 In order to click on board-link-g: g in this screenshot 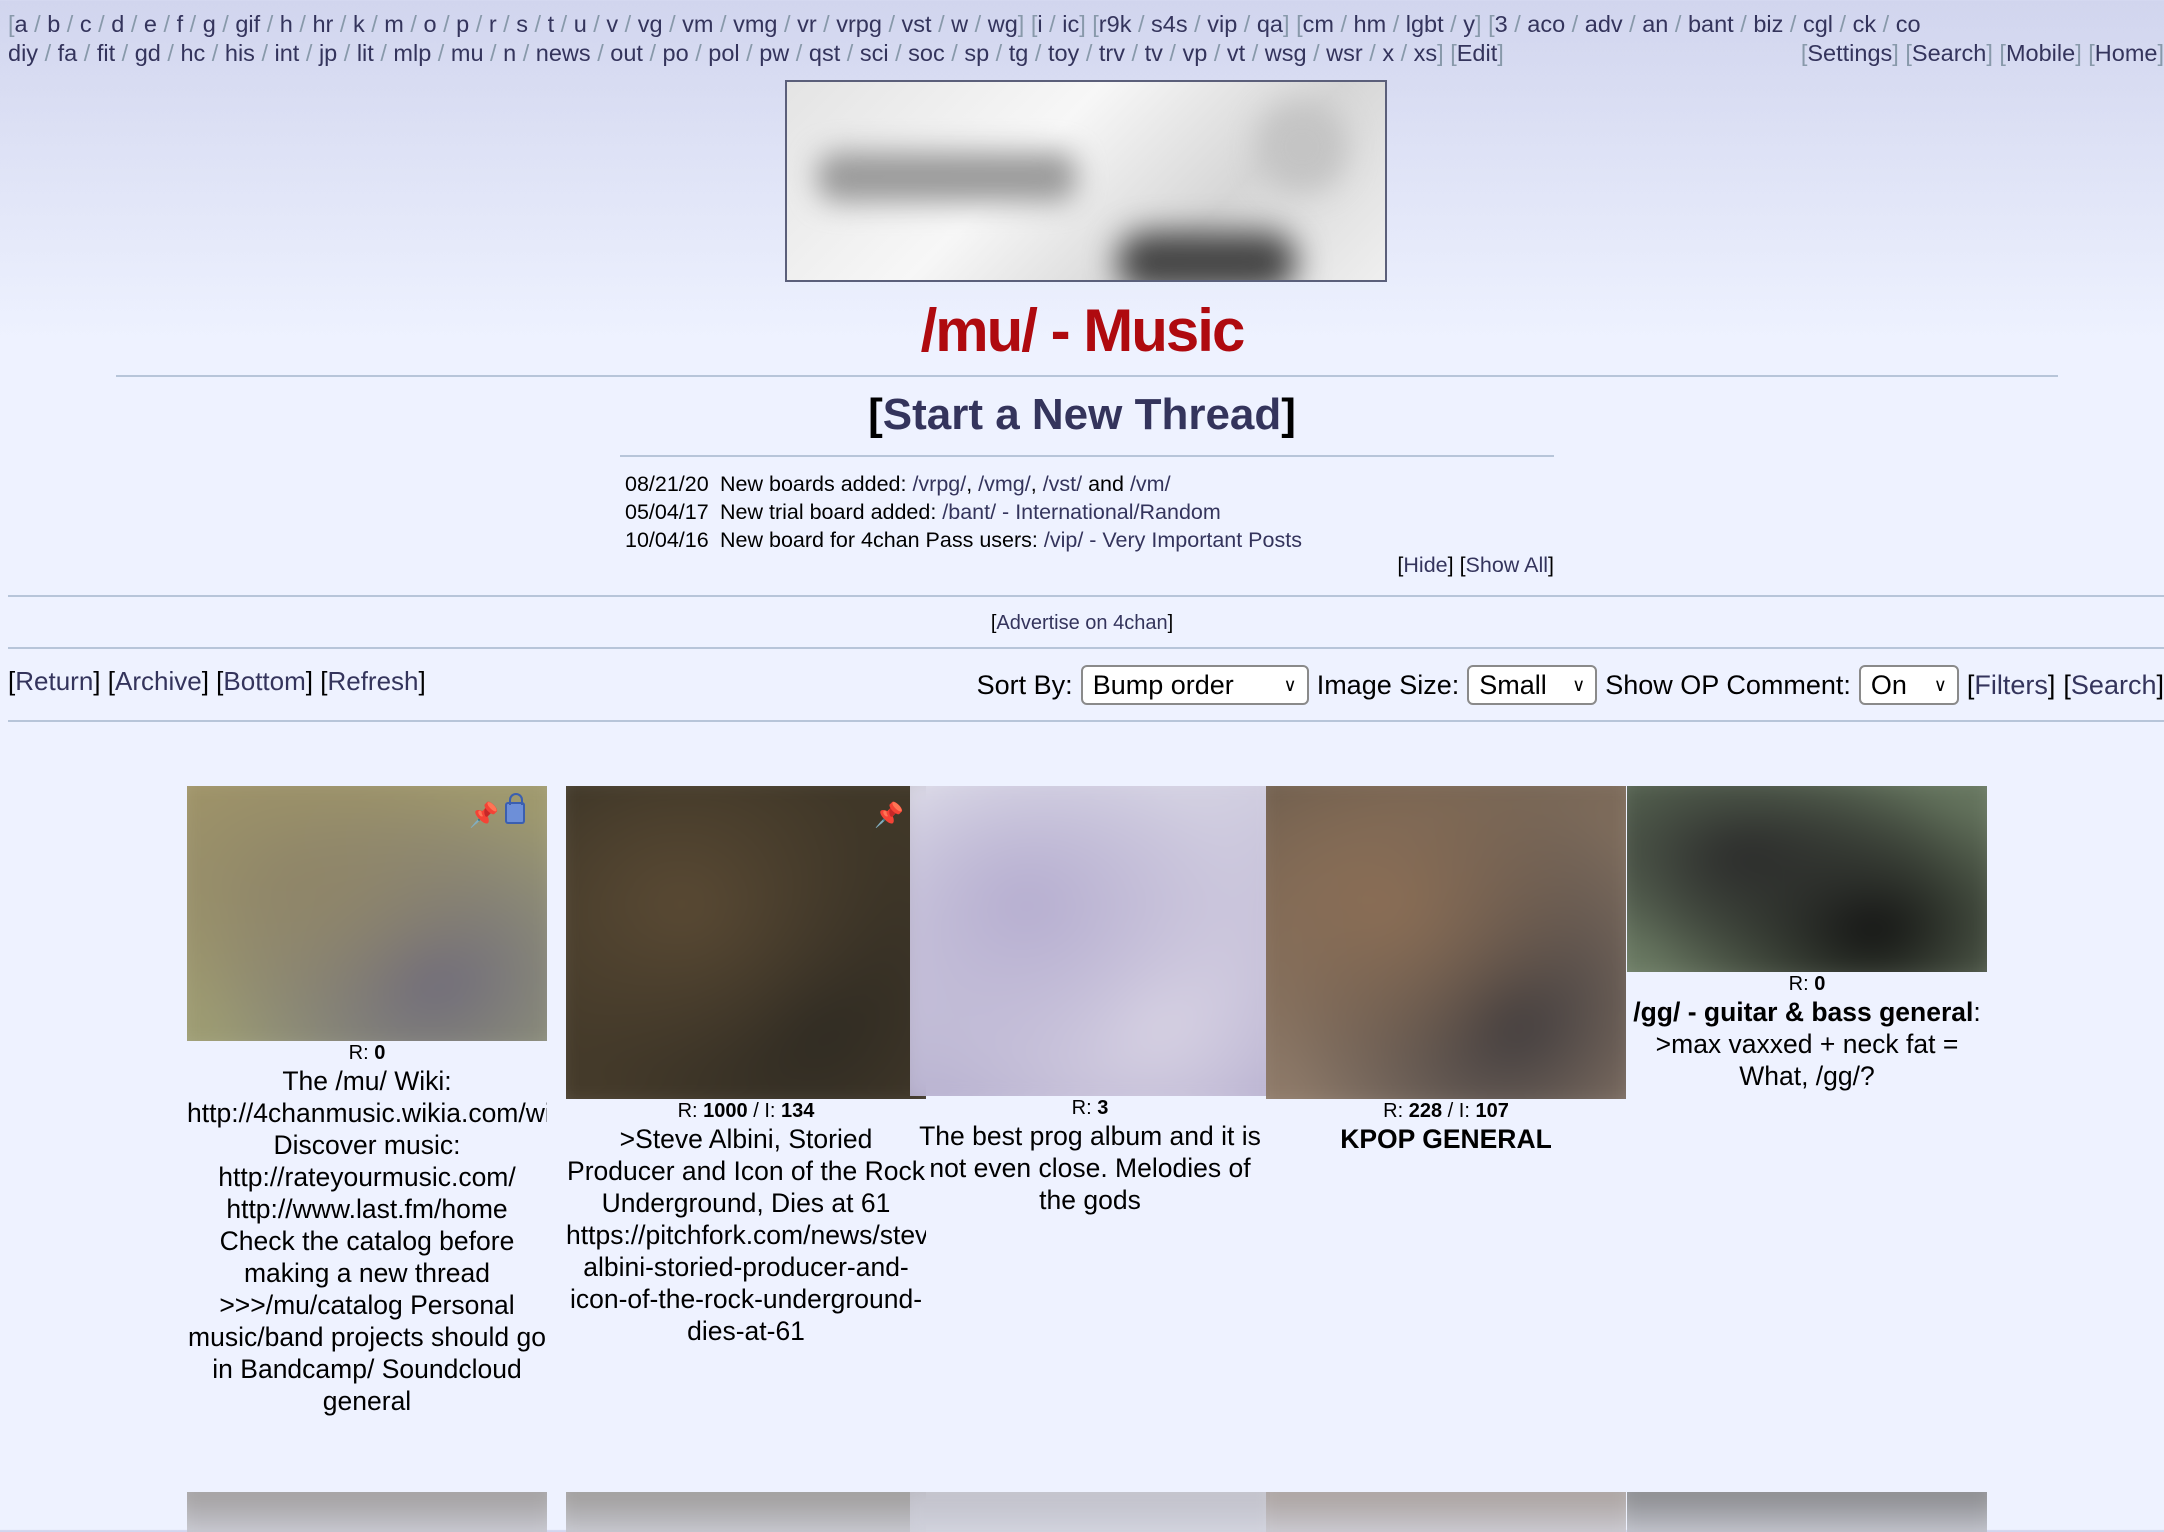, I will do `click(209, 24)`.